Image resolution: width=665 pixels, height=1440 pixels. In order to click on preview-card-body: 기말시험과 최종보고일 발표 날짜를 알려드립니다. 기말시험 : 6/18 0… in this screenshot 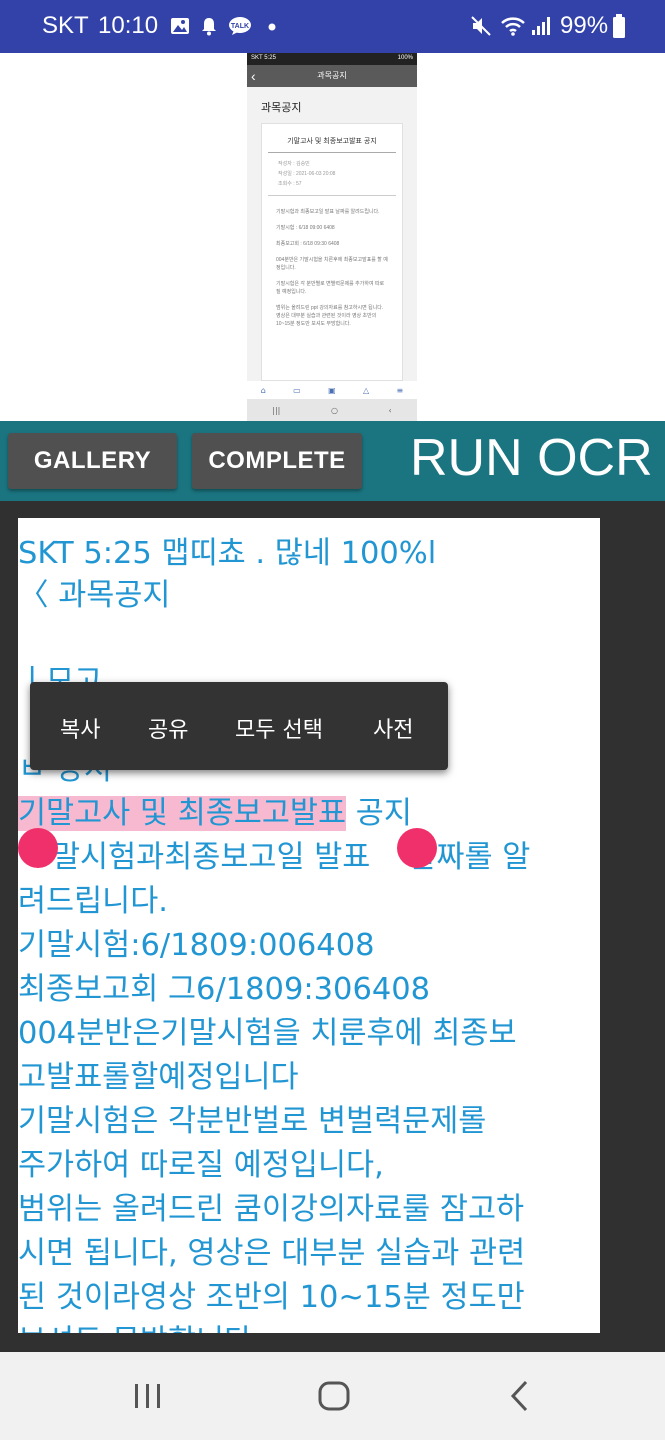, I will do `click(332, 272)`.